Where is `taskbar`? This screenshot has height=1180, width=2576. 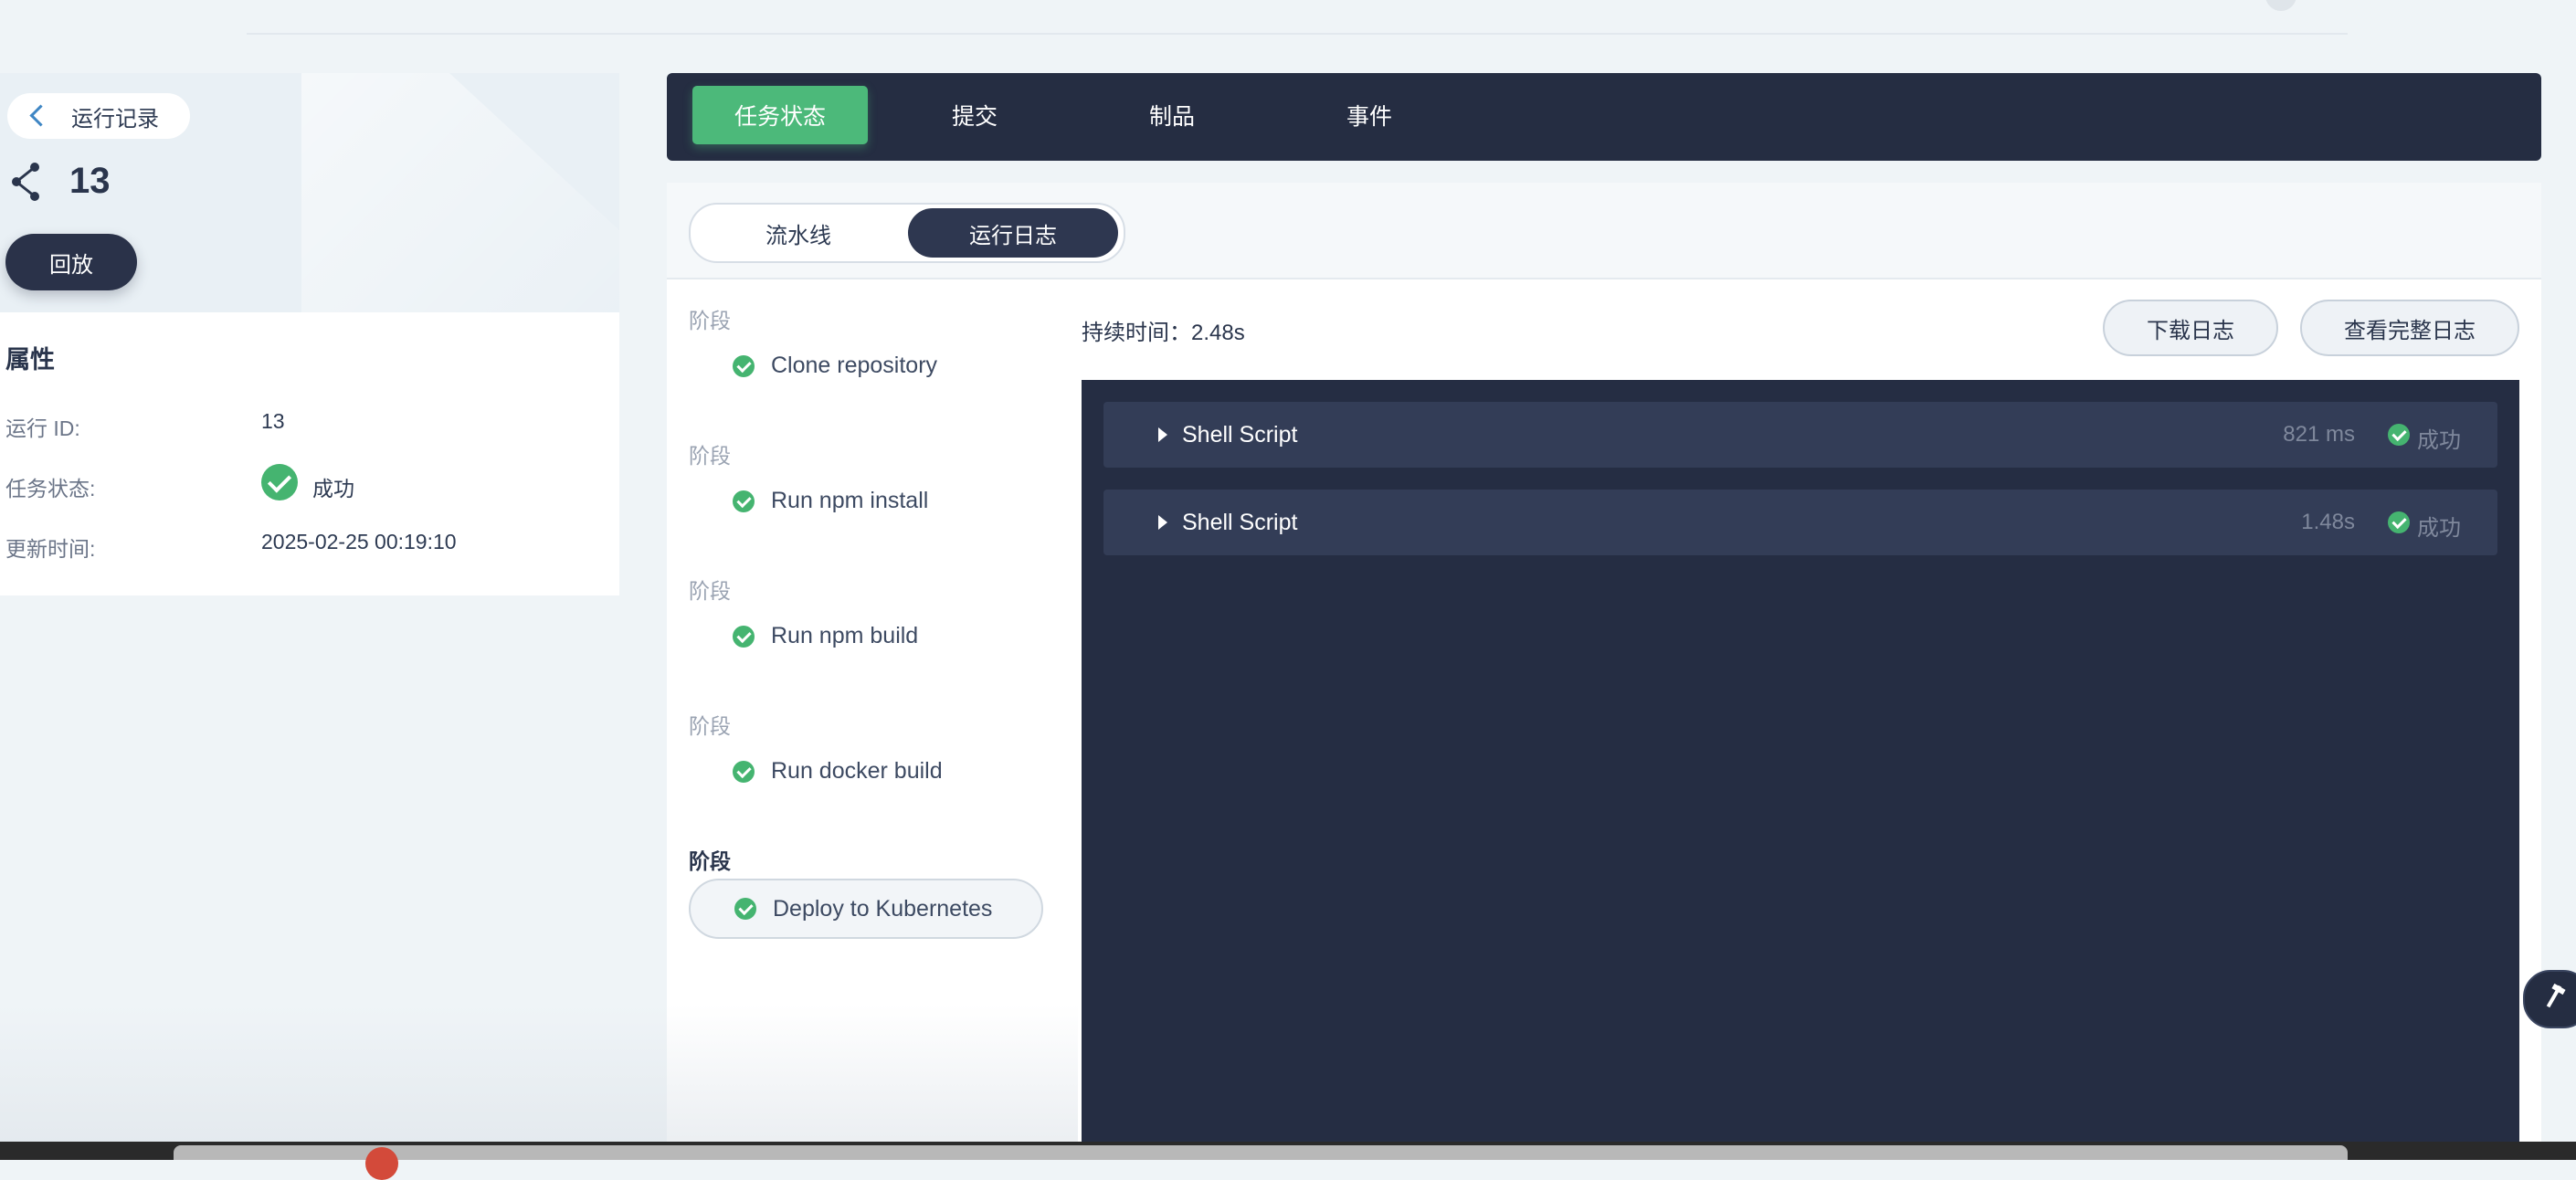 taskbar is located at coordinates (1288, 1161).